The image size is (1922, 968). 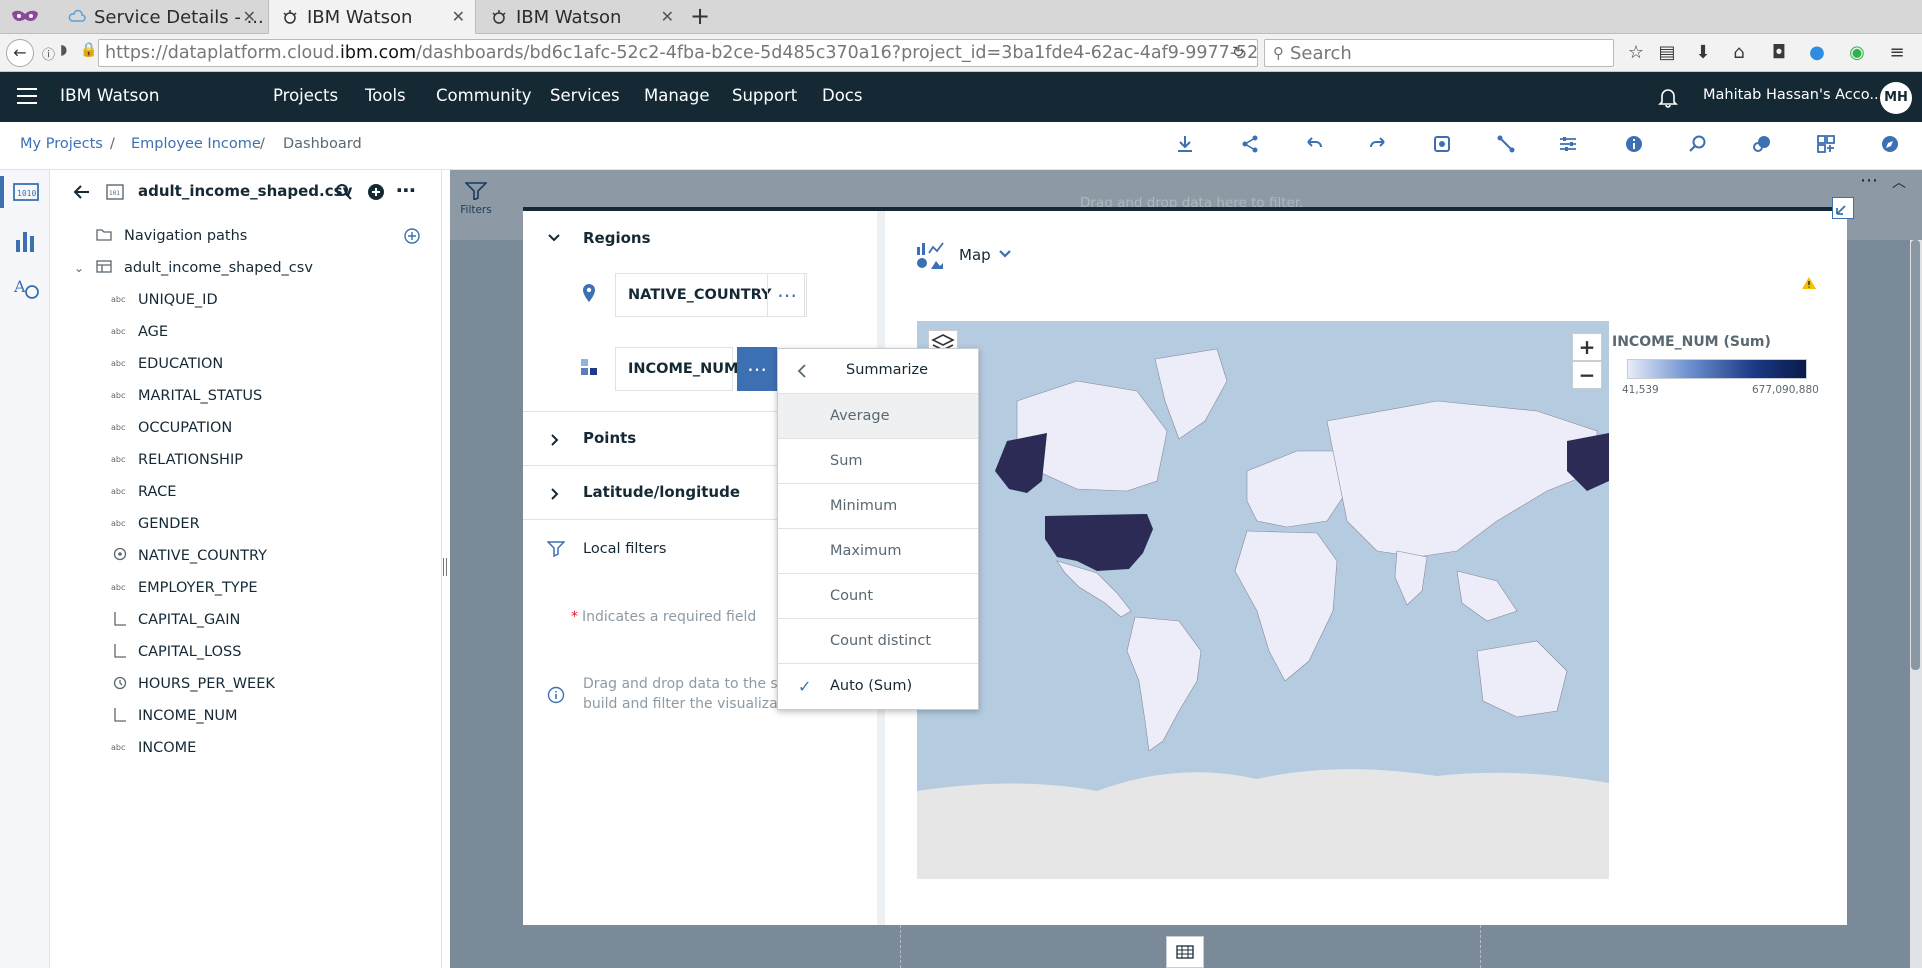 I want to click on screenshot-icon, so click(x=1442, y=146).